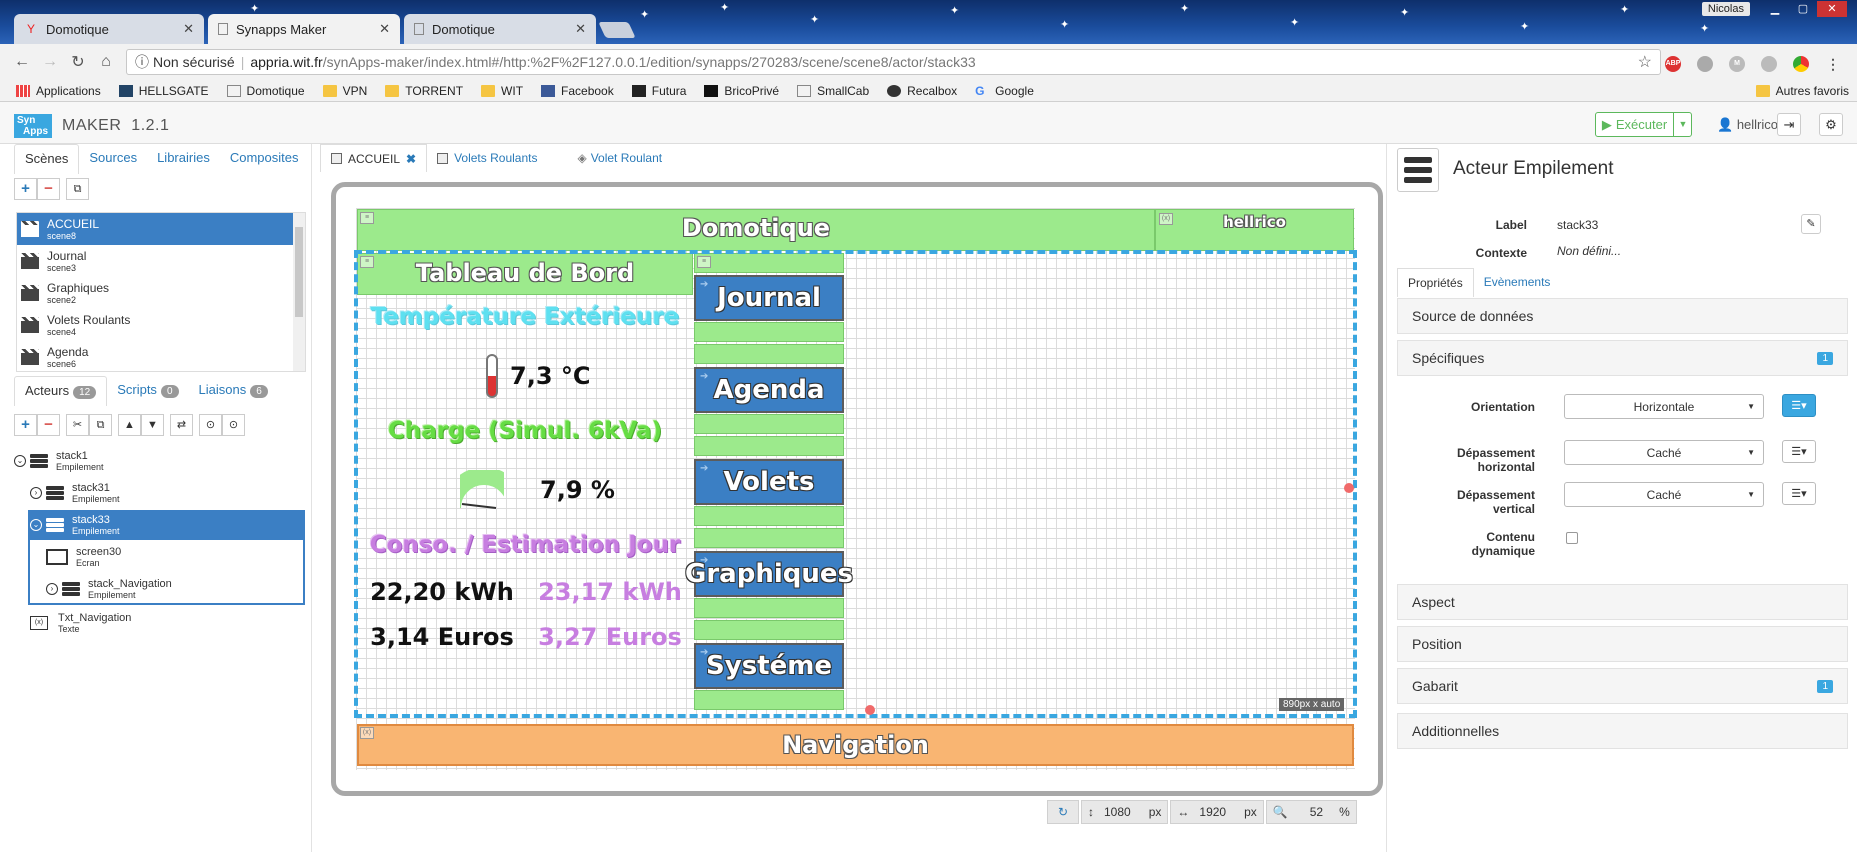 This screenshot has height=852, width=1857. Describe the element at coordinates (48, 425) in the screenshot. I see `remove-actor-button: −` at that location.